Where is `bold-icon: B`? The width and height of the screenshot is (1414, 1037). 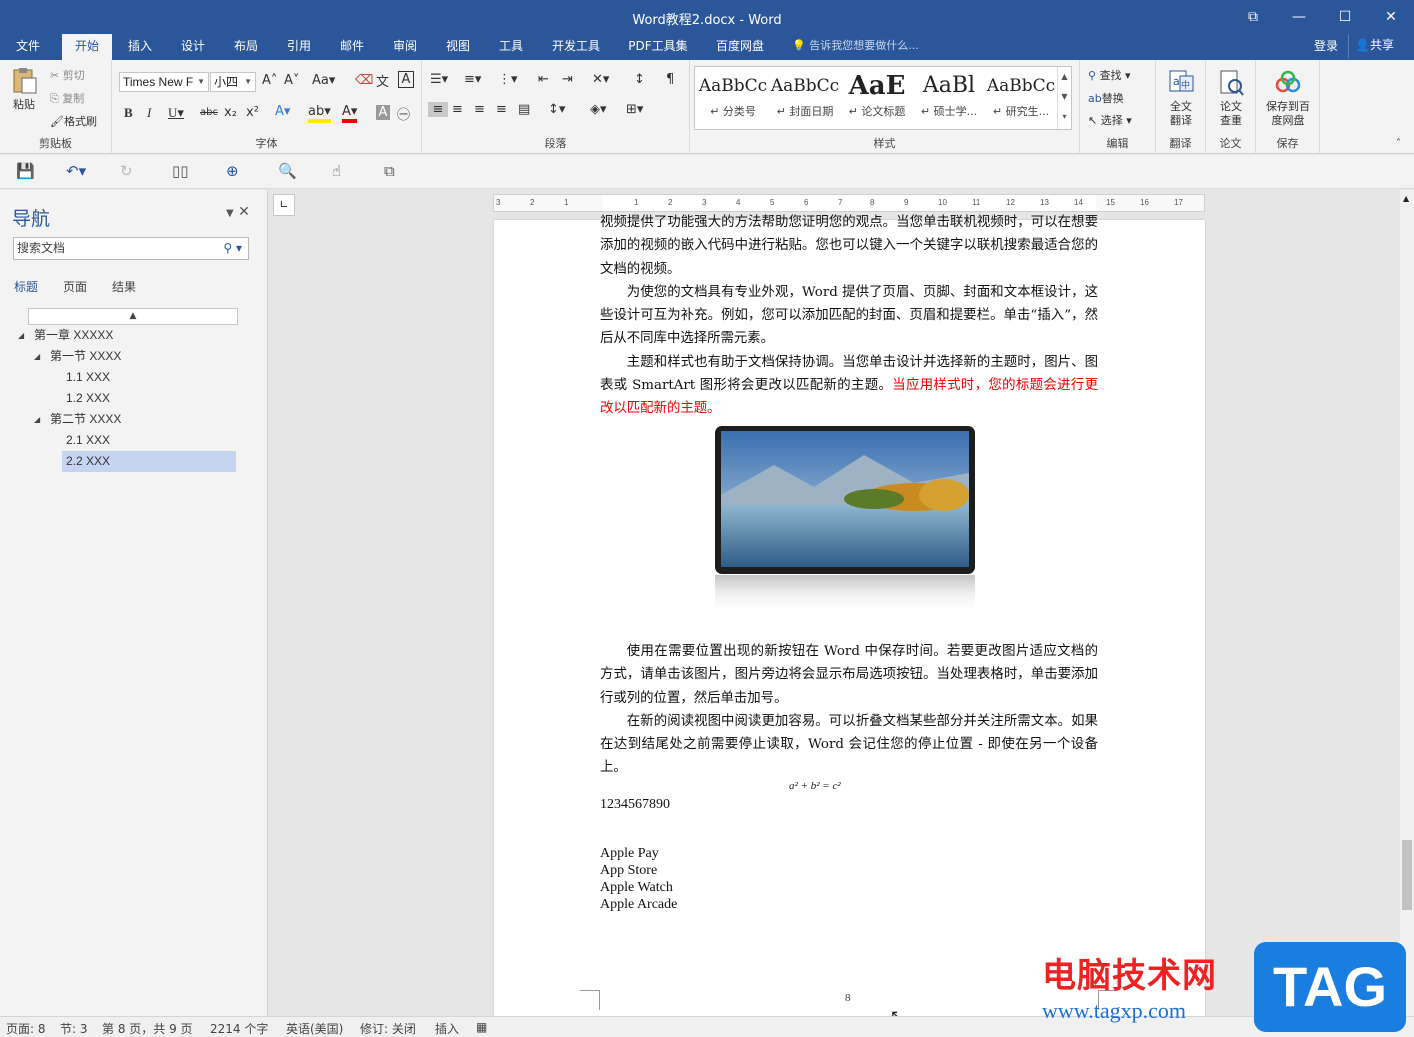 bold-icon: B is located at coordinates (128, 113).